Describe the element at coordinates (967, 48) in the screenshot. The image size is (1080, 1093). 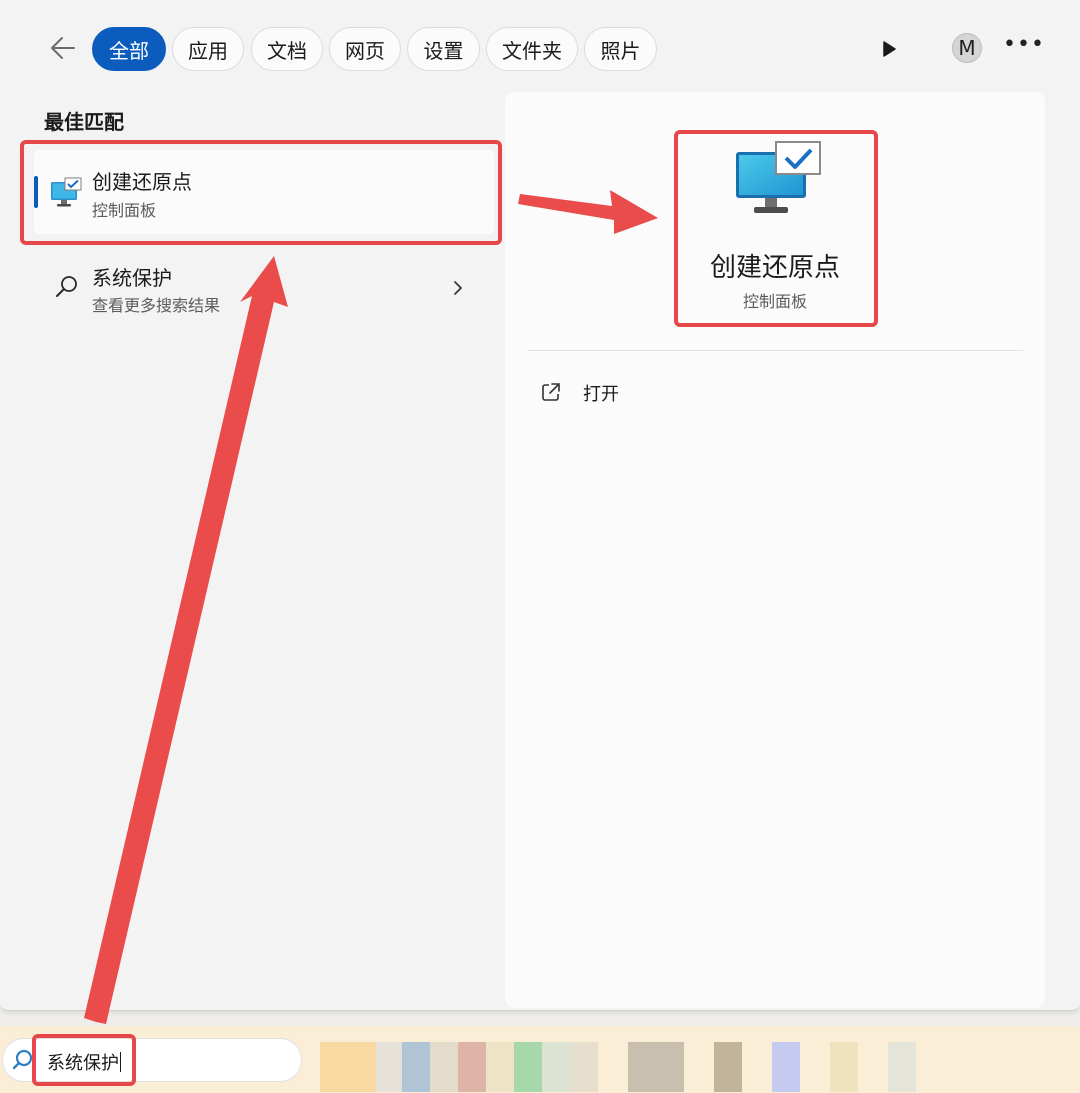
I see `account-avatar: M` at that location.